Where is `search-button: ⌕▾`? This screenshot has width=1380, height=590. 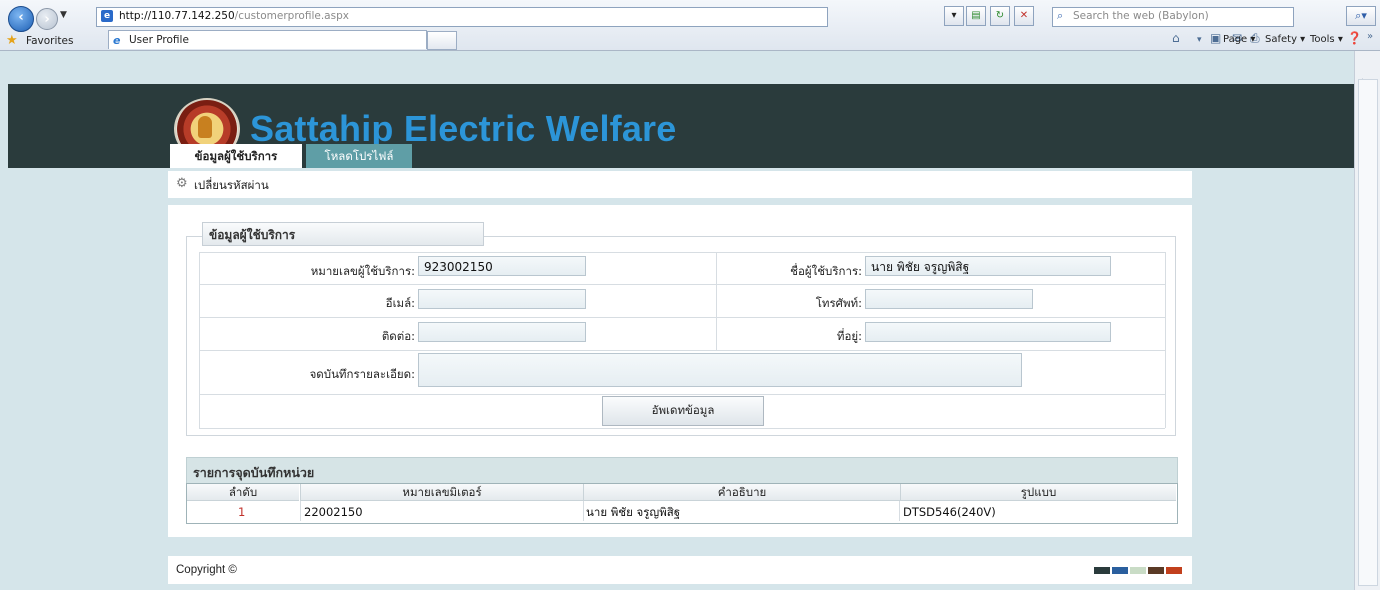 search-button: ⌕▾ is located at coordinates (1361, 16).